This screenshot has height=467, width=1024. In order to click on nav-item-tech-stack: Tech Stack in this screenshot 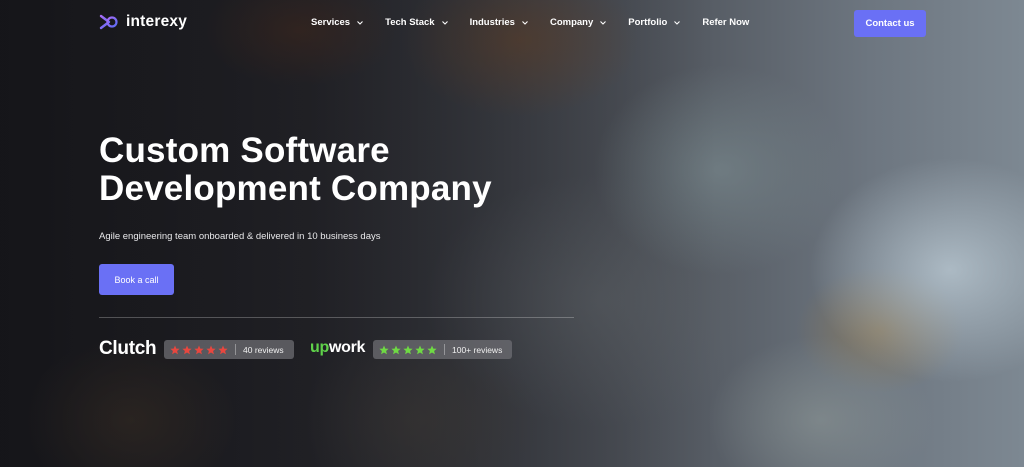, I will do `click(416, 22)`.